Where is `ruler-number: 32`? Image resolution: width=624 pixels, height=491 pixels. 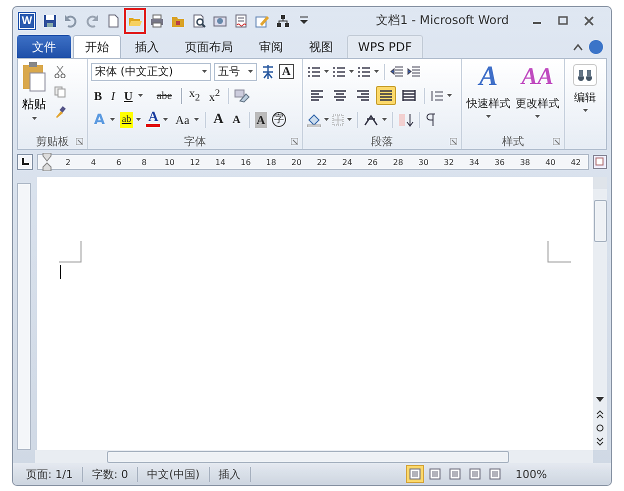
ruler-number: 32 is located at coordinates (448, 162).